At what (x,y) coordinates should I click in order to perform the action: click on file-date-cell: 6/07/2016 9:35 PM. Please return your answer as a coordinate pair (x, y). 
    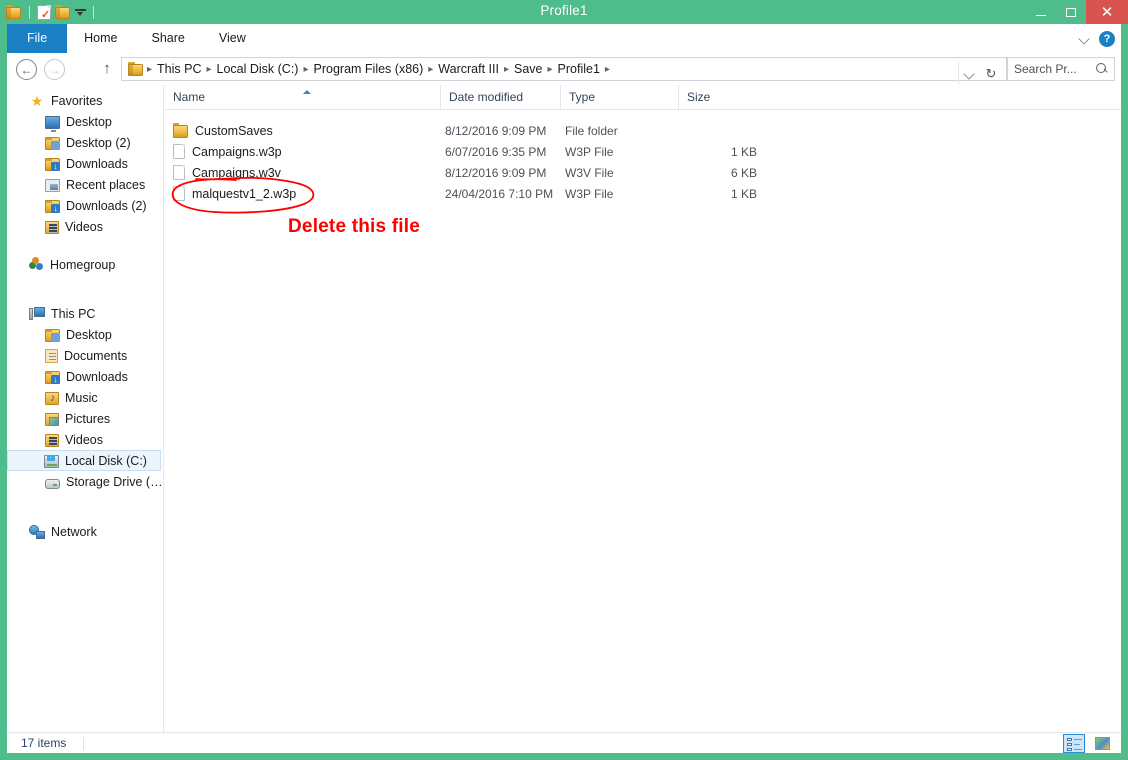
    Looking at the image, I should click on (496, 151).